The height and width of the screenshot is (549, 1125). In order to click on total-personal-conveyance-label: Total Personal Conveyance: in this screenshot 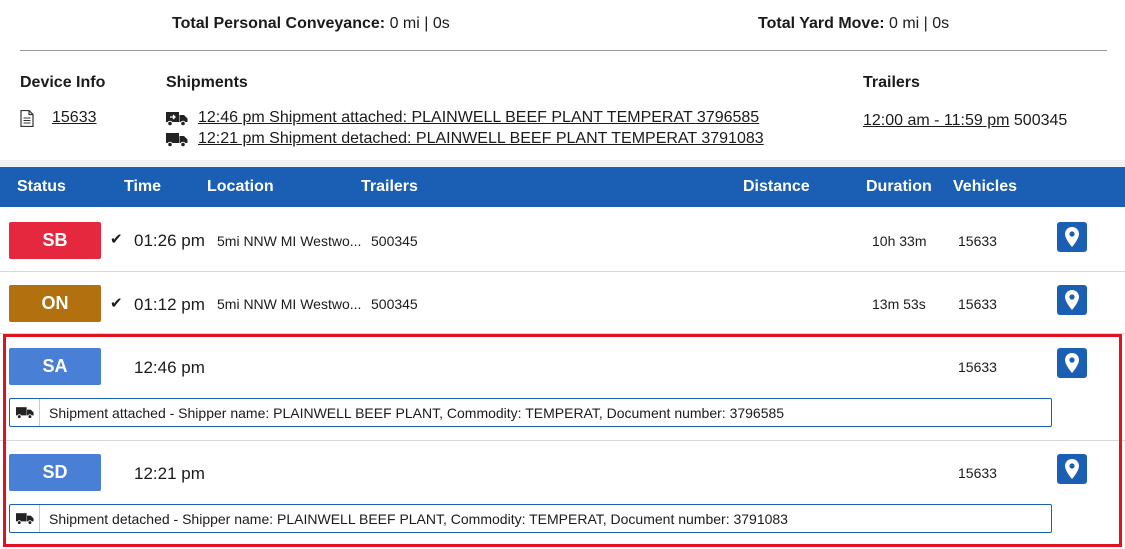, I will do `click(279, 23)`.